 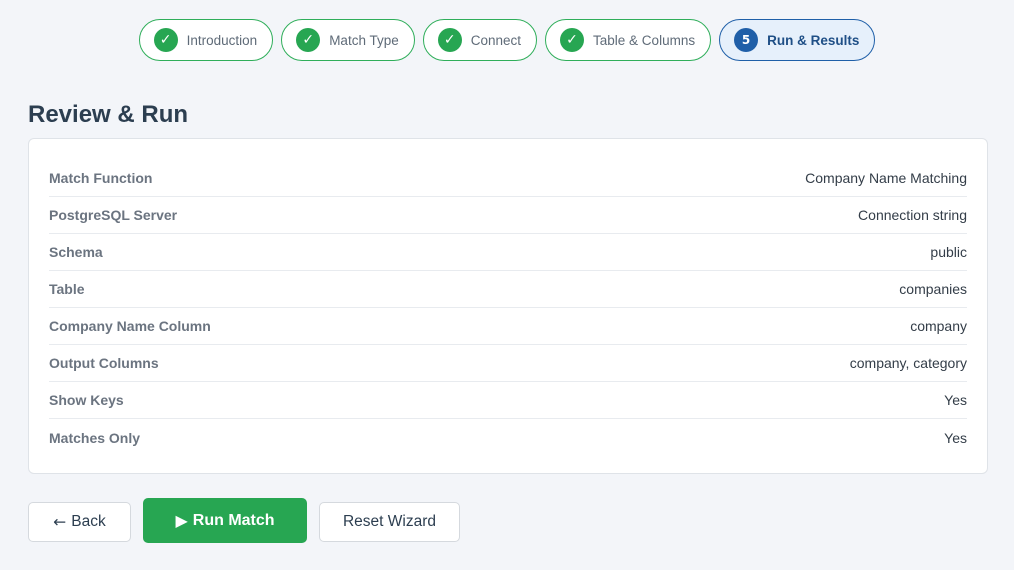 I want to click on back-button-label: Back, so click(x=88, y=521).